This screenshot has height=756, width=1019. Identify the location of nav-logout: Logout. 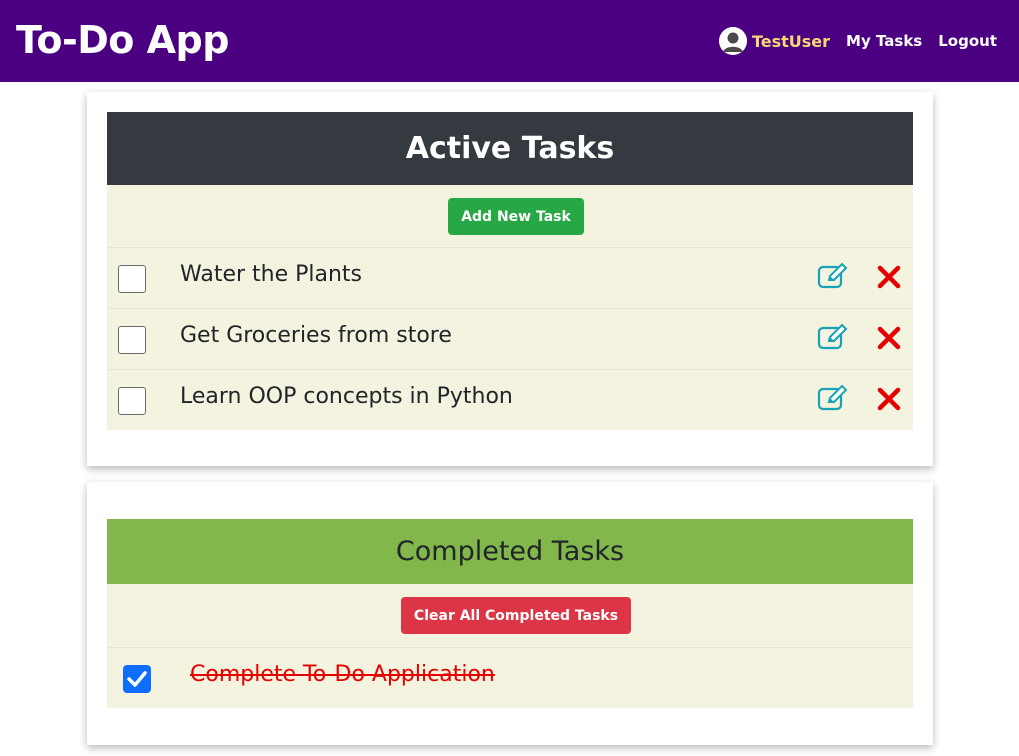
(967, 41).